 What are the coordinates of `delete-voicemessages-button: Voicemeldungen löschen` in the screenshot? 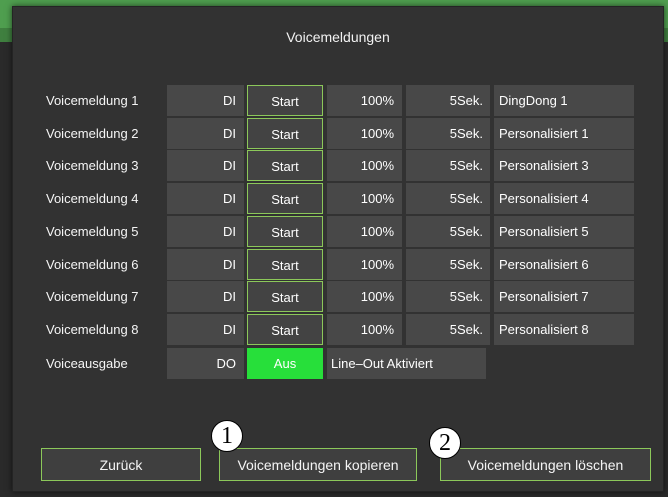 It's located at (545, 464).